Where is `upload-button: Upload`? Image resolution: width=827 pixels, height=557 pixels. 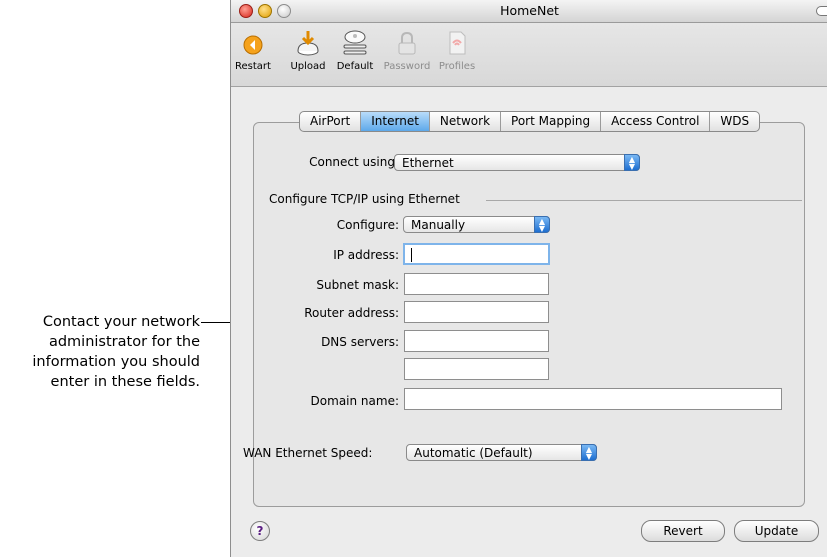 upload-button: Upload is located at coordinates (308, 50).